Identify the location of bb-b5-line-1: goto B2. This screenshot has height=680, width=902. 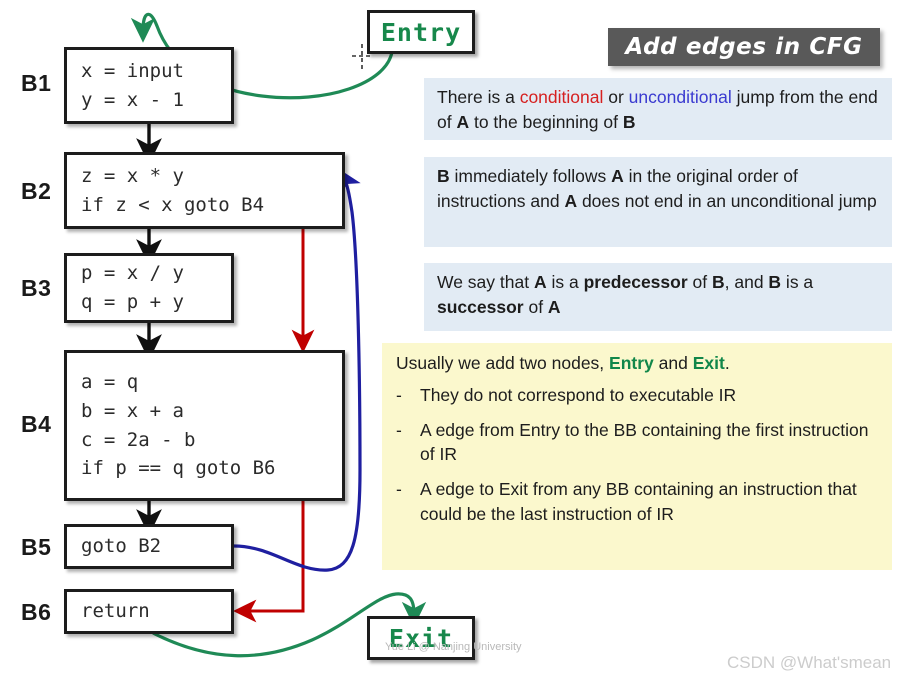
(121, 546).